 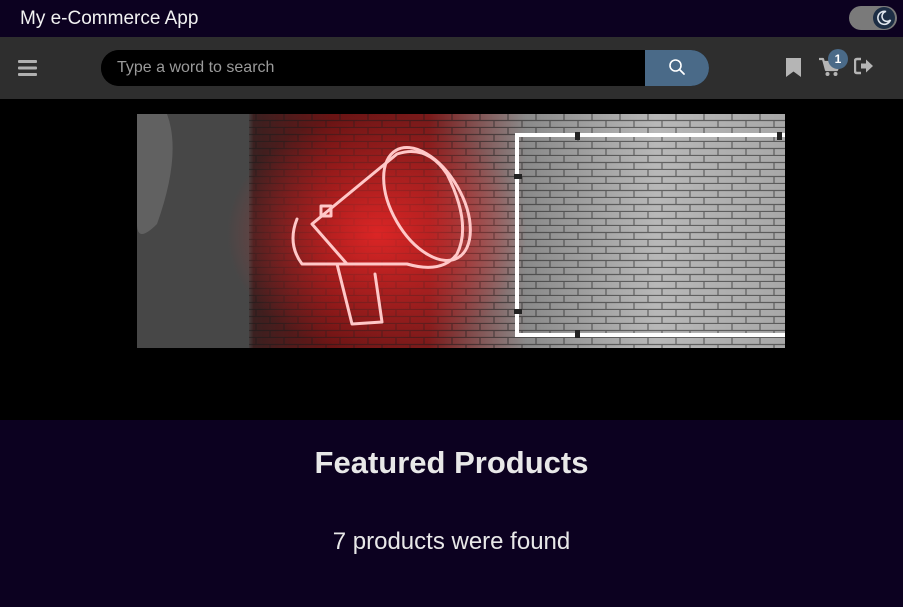 What do you see at coordinates (27, 68) in the screenshot?
I see `hamburger-menu-icon` at bounding box center [27, 68].